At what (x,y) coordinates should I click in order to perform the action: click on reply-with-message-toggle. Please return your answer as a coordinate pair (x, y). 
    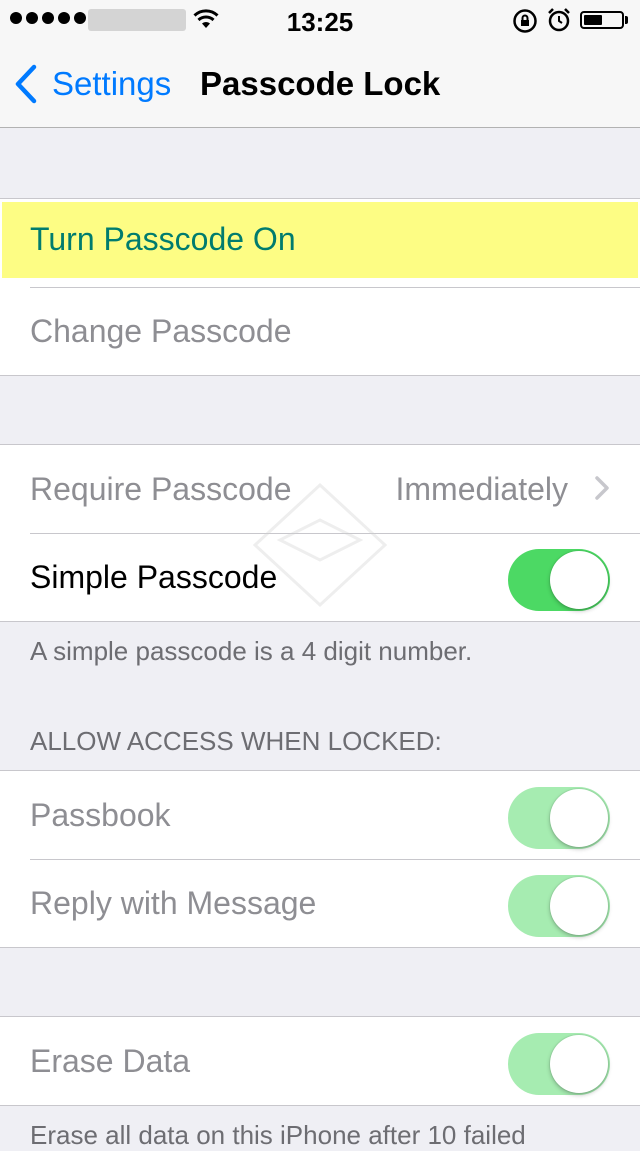
    Looking at the image, I should click on (559, 906).